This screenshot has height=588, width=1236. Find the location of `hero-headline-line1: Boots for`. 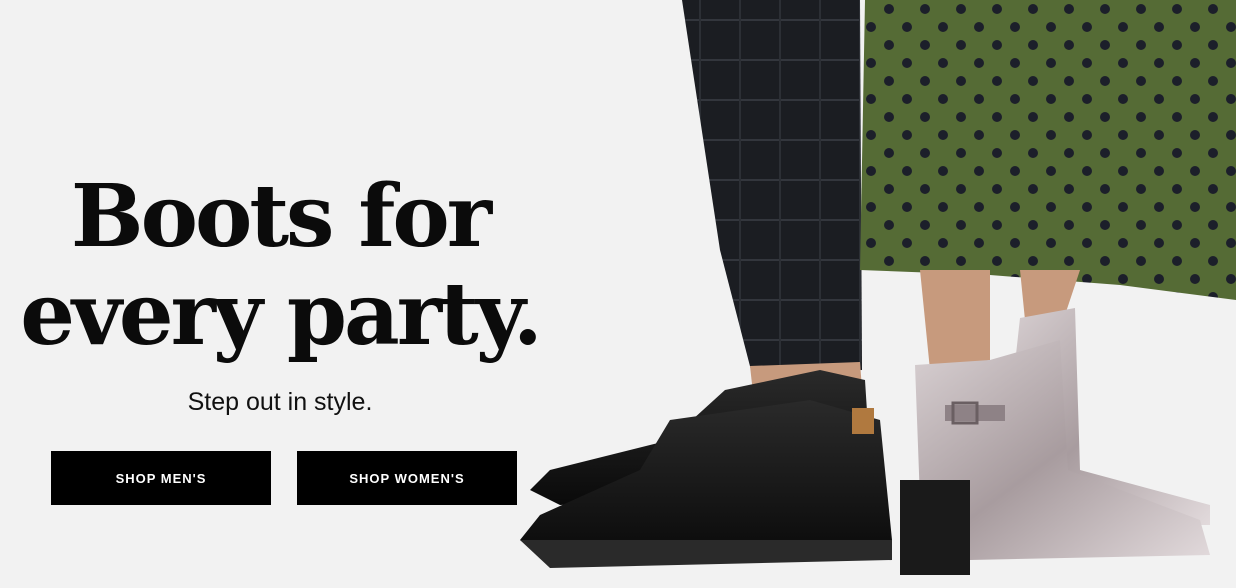

hero-headline-line1: Boots for is located at coordinates (281, 216).